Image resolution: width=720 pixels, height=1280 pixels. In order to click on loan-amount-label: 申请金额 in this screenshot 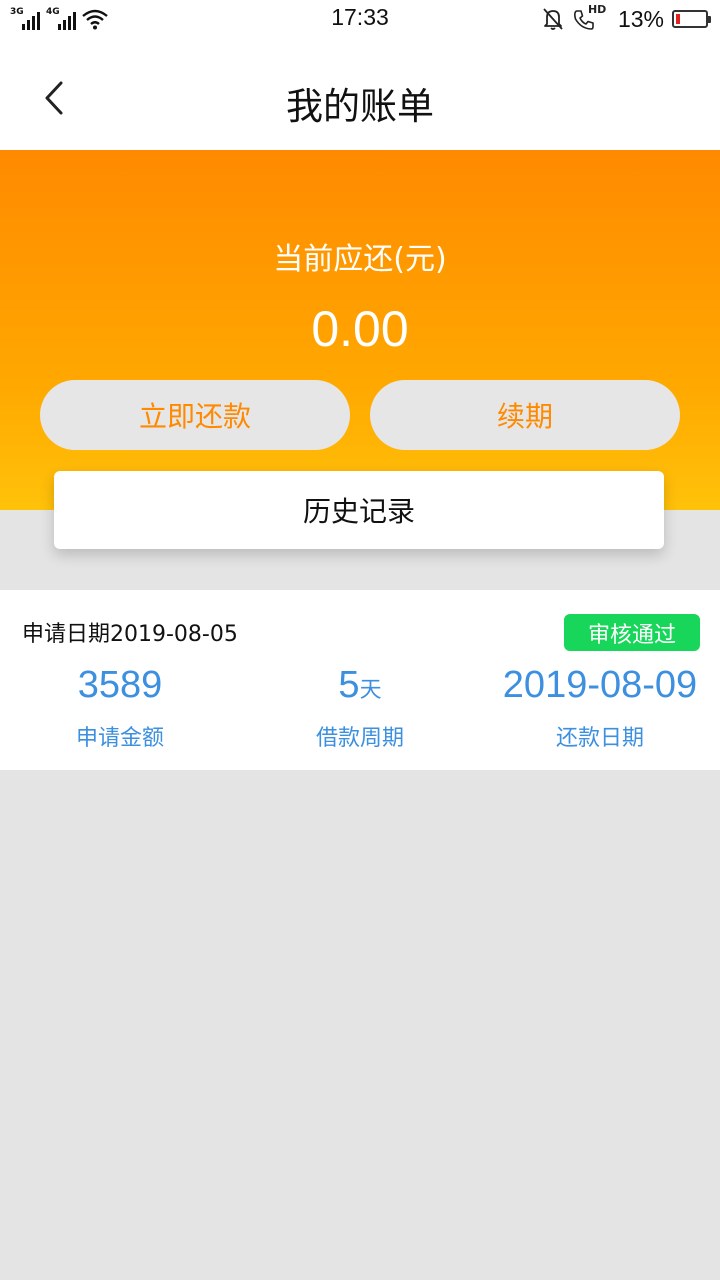, I will do `click(119, 738)`.